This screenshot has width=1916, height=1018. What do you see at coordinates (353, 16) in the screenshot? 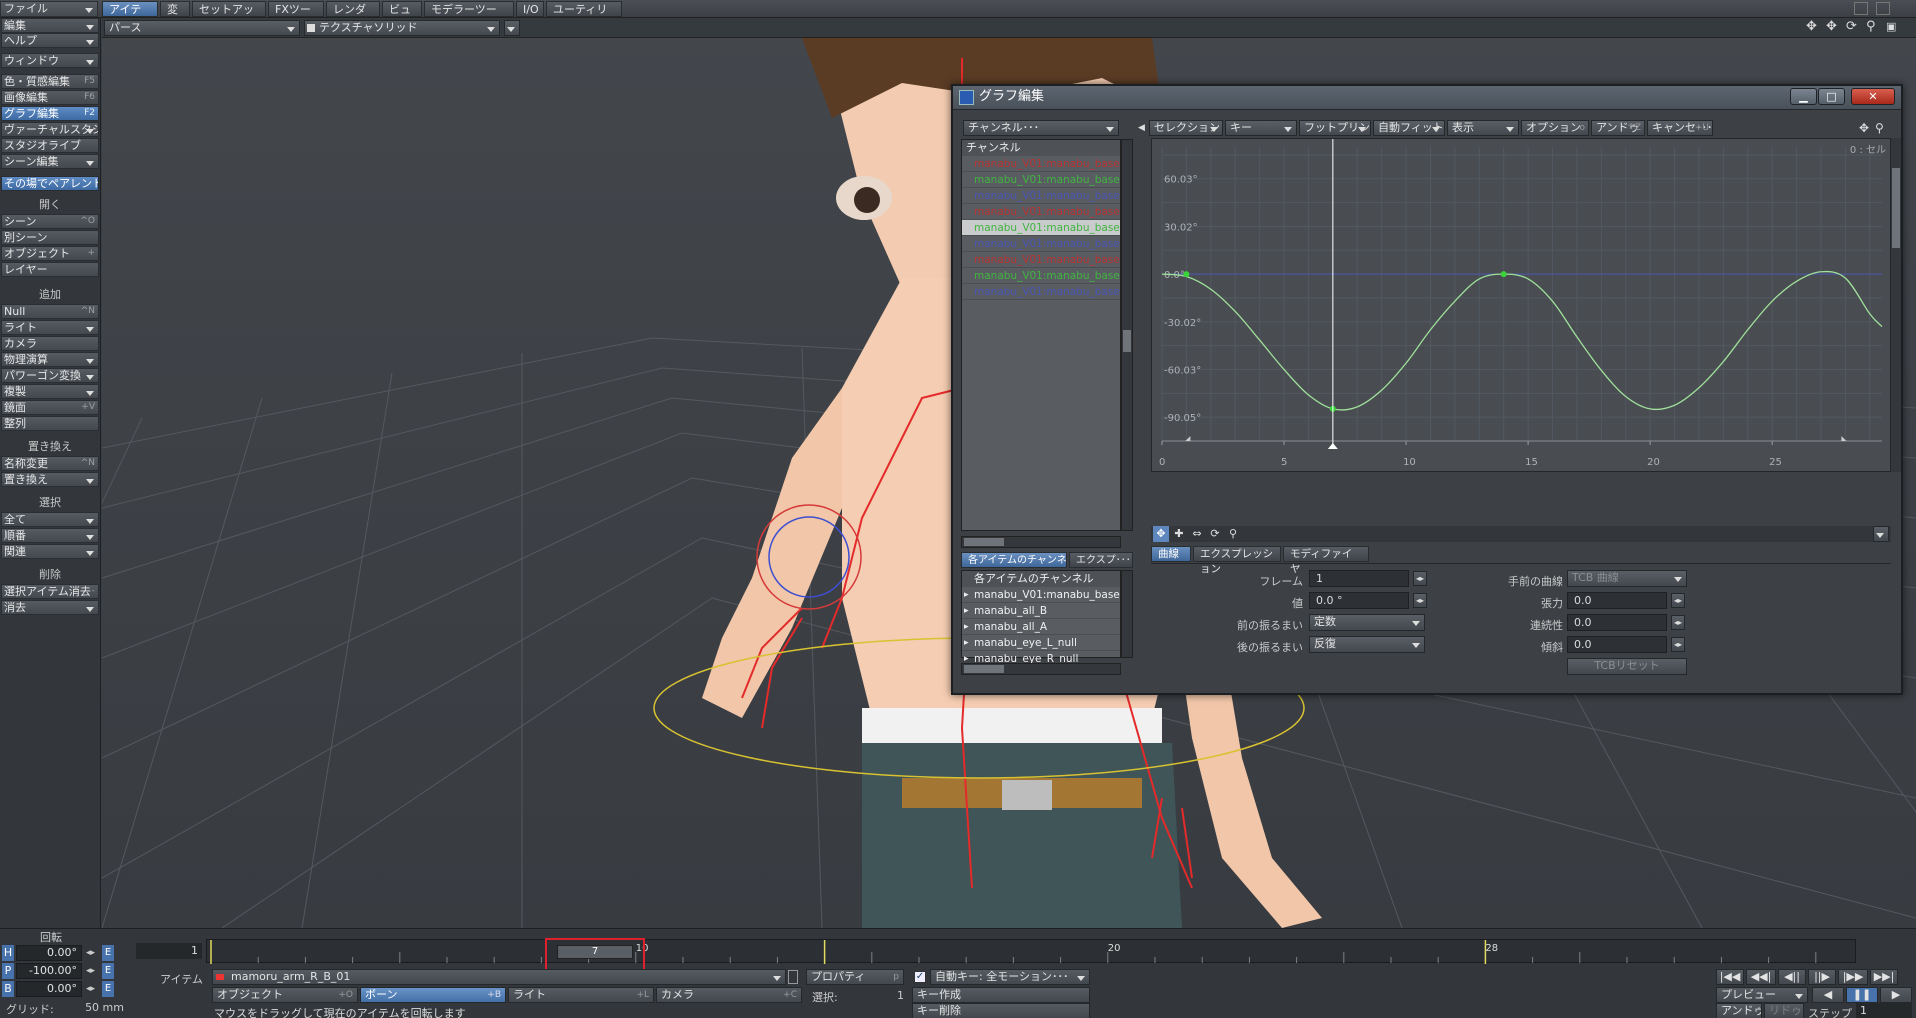
I see `tab-4: レンダー` at bounding box center [353, 16].